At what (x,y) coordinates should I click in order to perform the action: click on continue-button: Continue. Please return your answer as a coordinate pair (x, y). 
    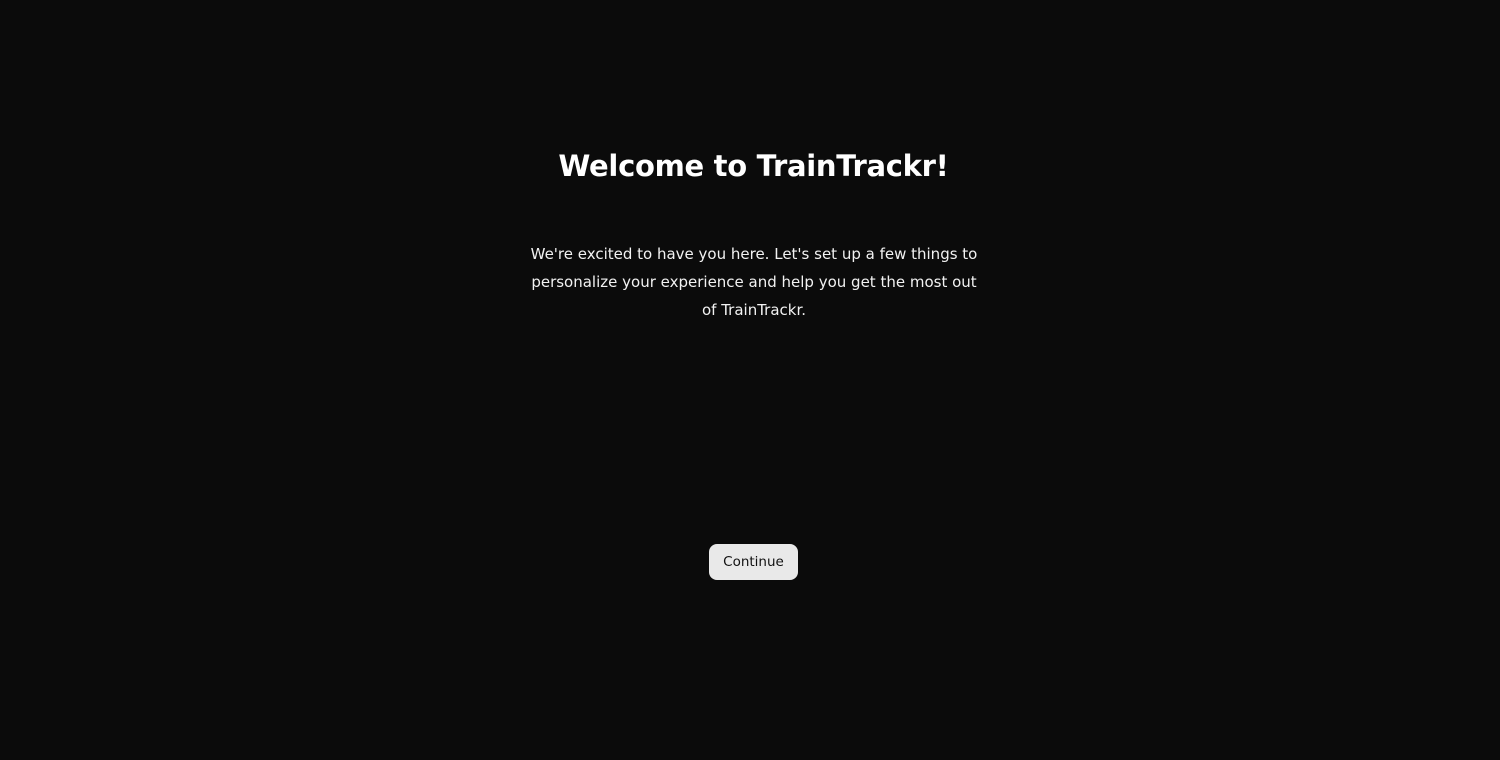
    Looking at the image, I should click on (753, 562).